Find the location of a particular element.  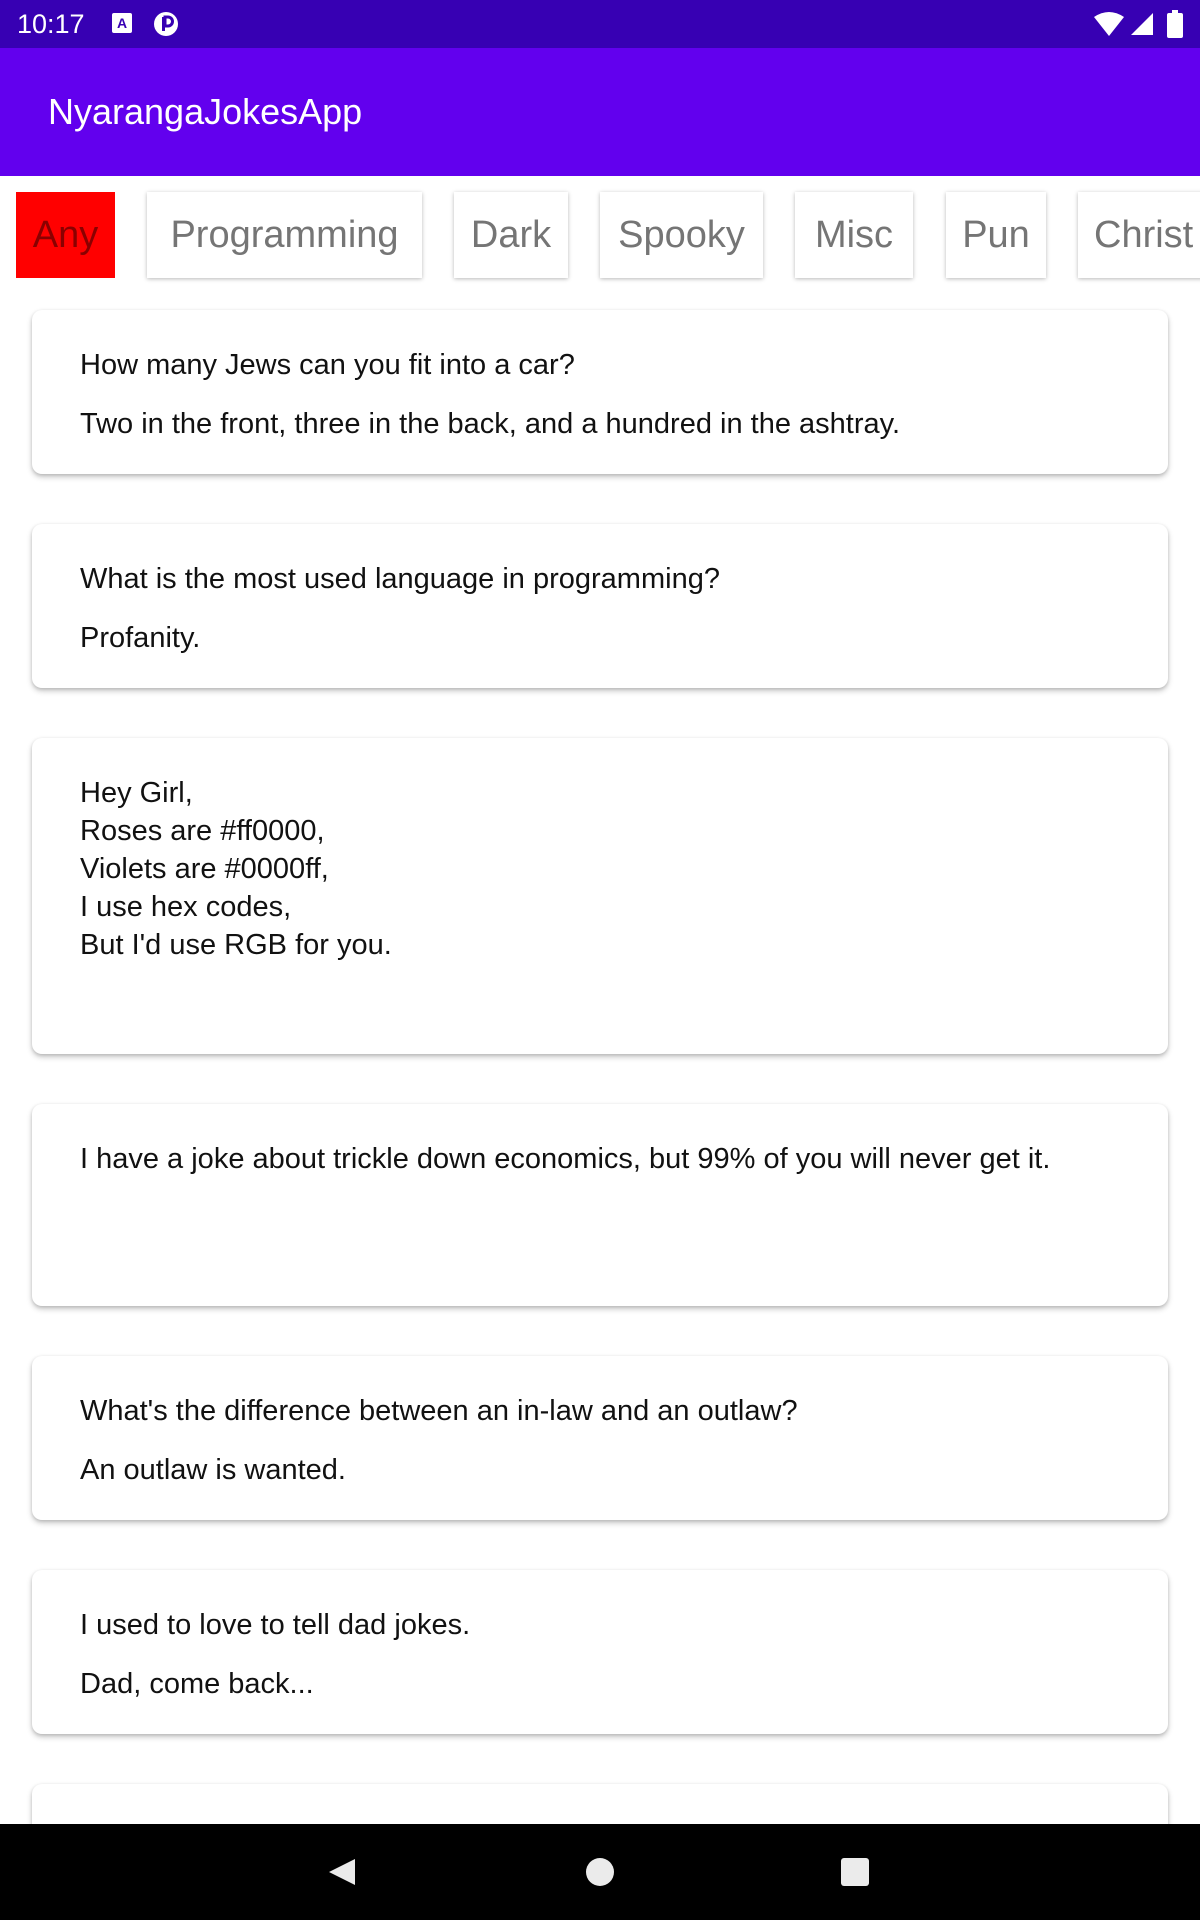

joke-setup: How many Jews can you fit into a car? is located at coordinates (327, 365).